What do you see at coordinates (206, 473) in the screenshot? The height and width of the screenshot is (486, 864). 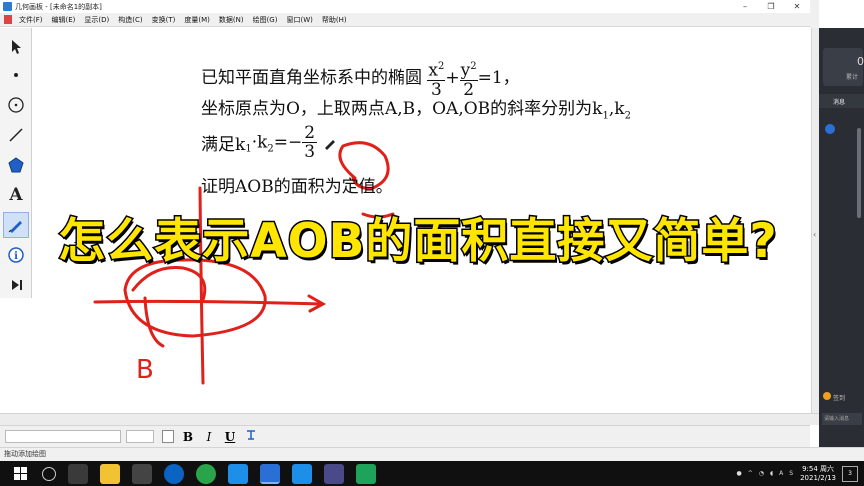 I see `chrome-icon` at bounding box center [206, 473].